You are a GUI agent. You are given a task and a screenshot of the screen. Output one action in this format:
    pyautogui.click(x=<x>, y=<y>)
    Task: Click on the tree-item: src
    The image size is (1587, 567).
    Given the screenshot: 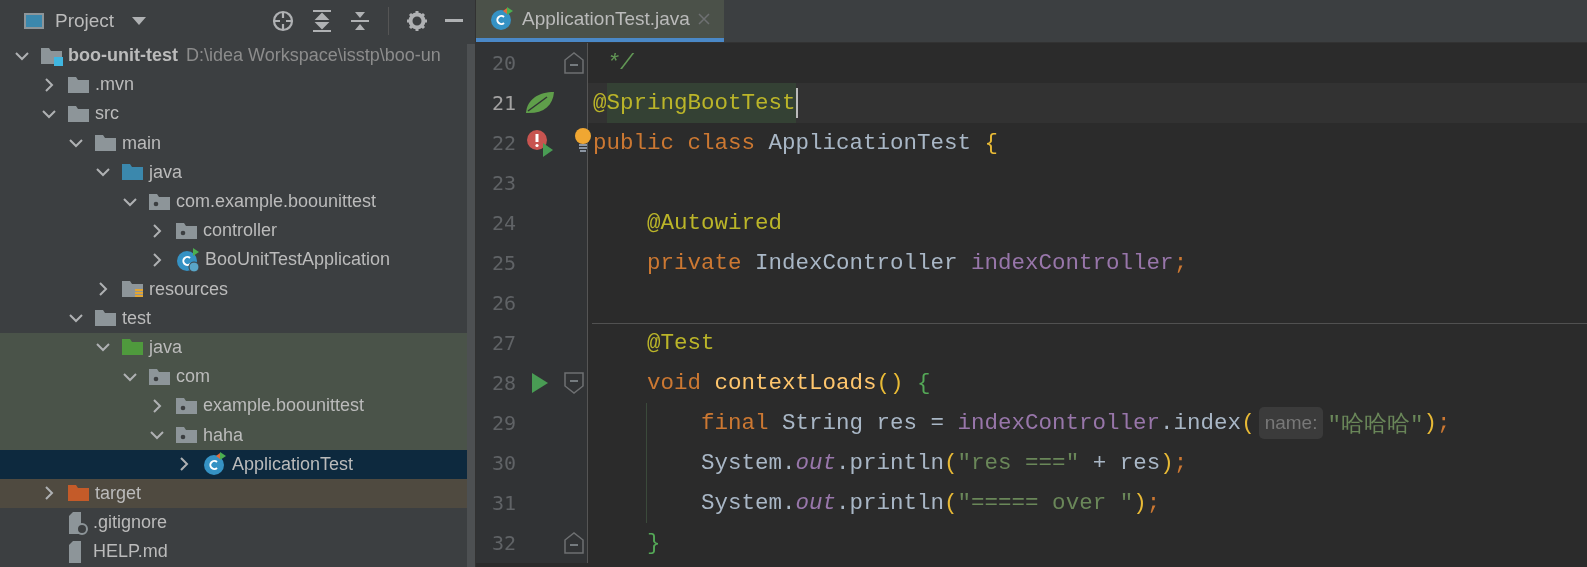 What is the action you would take?
    pyautogui.click(x=233, y=114)
    